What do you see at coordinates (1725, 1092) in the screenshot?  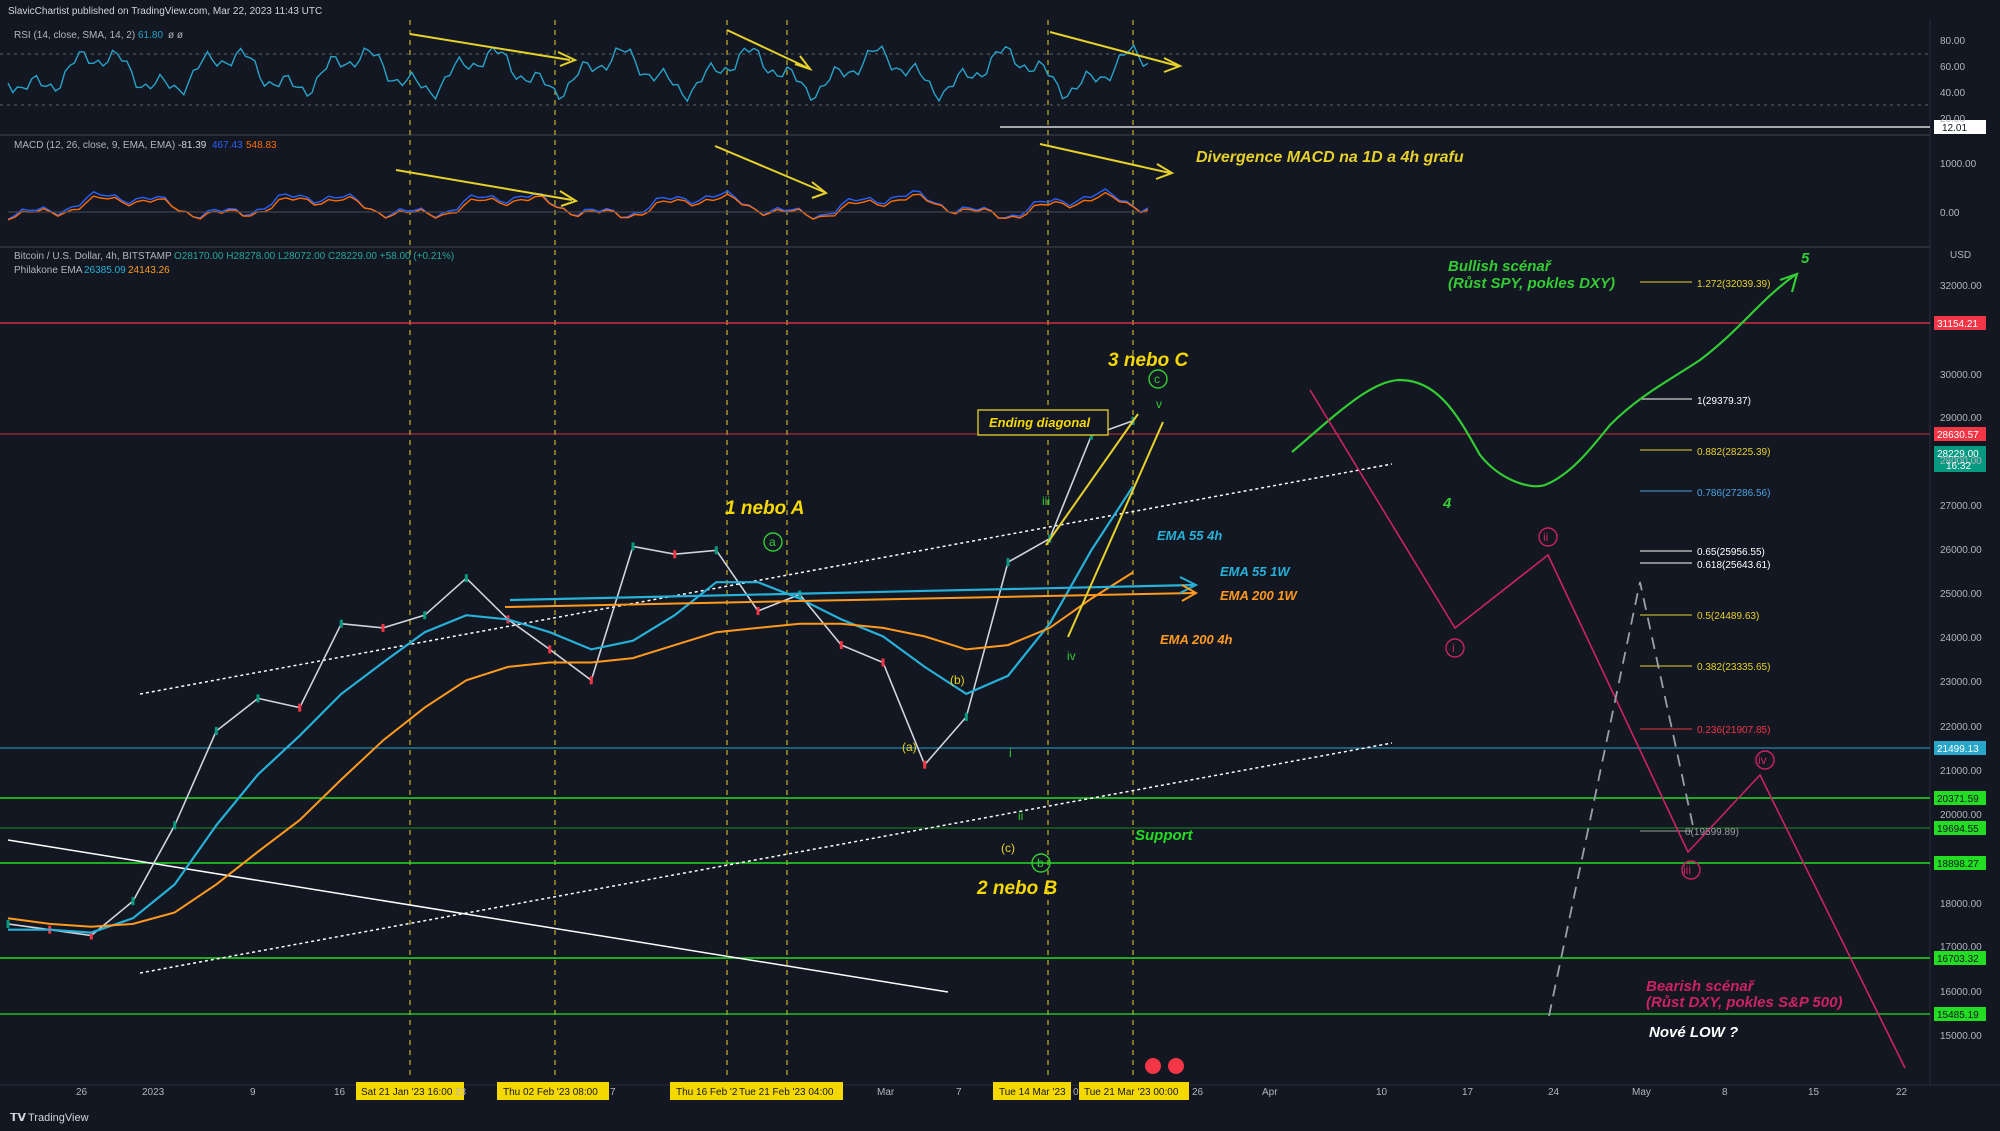 I see `time-tick: 8` at bounding box center [1725, 1092].